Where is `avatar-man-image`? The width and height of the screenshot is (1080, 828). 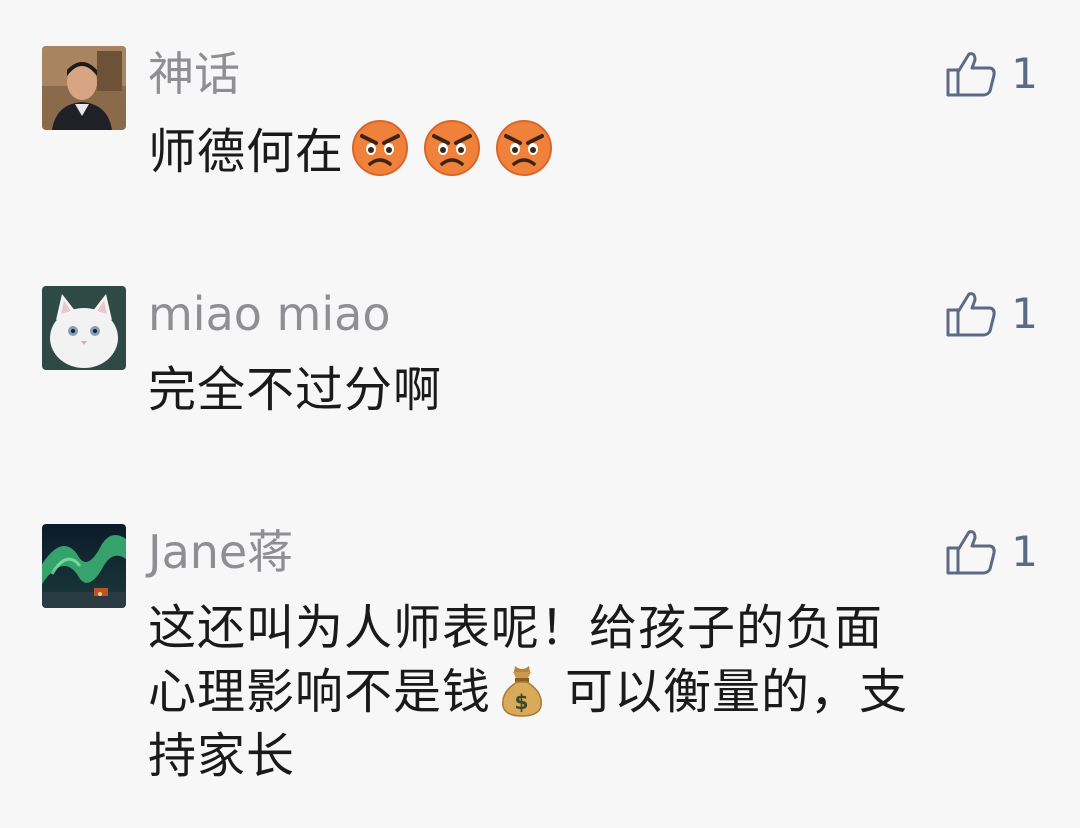
avatar-man-image is located at coordinates (84, 88).